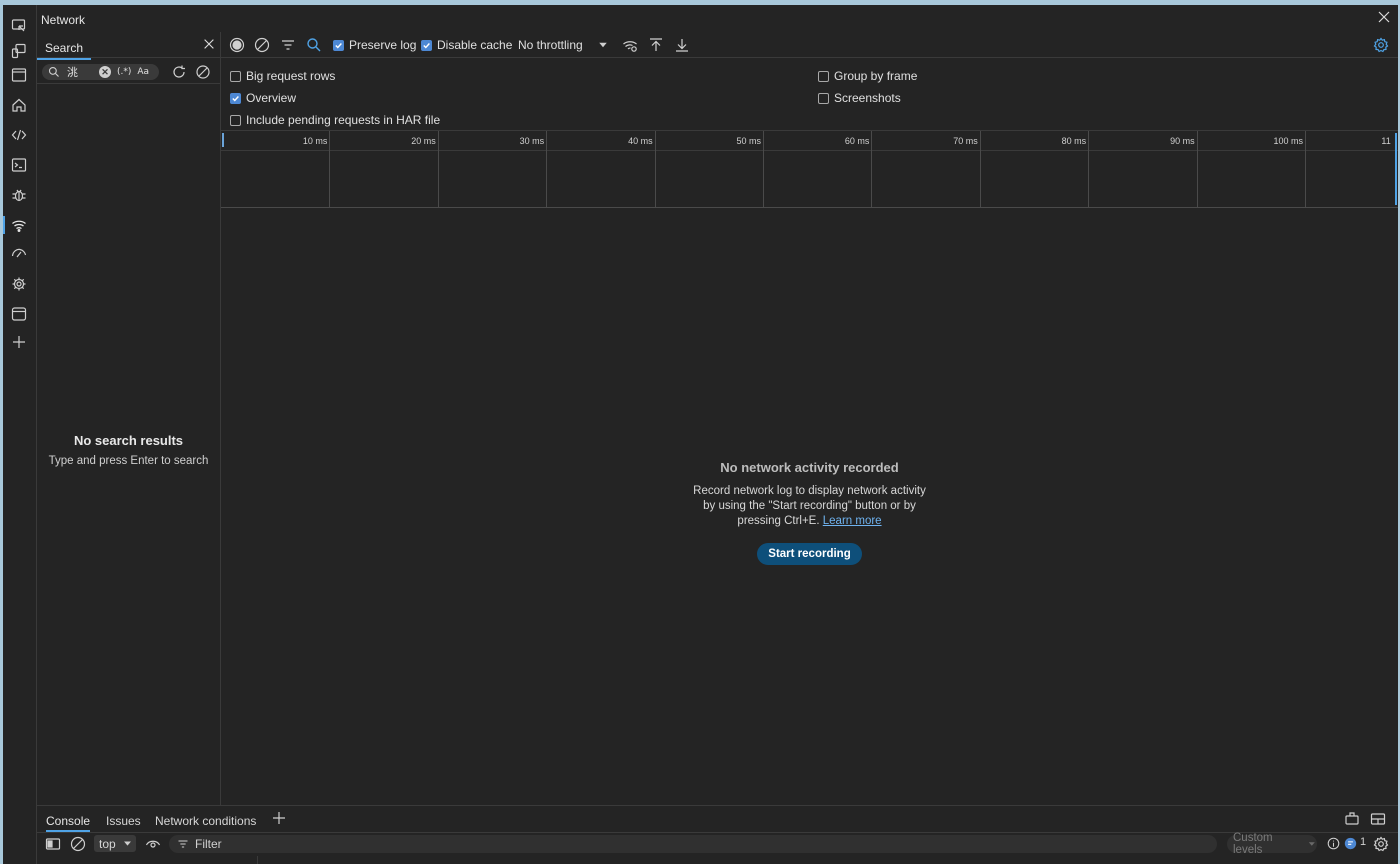 Image resolution: width=1400 pixels, height=864 pixels. What do you see at coordinates (124, 72) in the screenshot?
I see `regex-toggle: (.*)` at bounding box center [124, 72].